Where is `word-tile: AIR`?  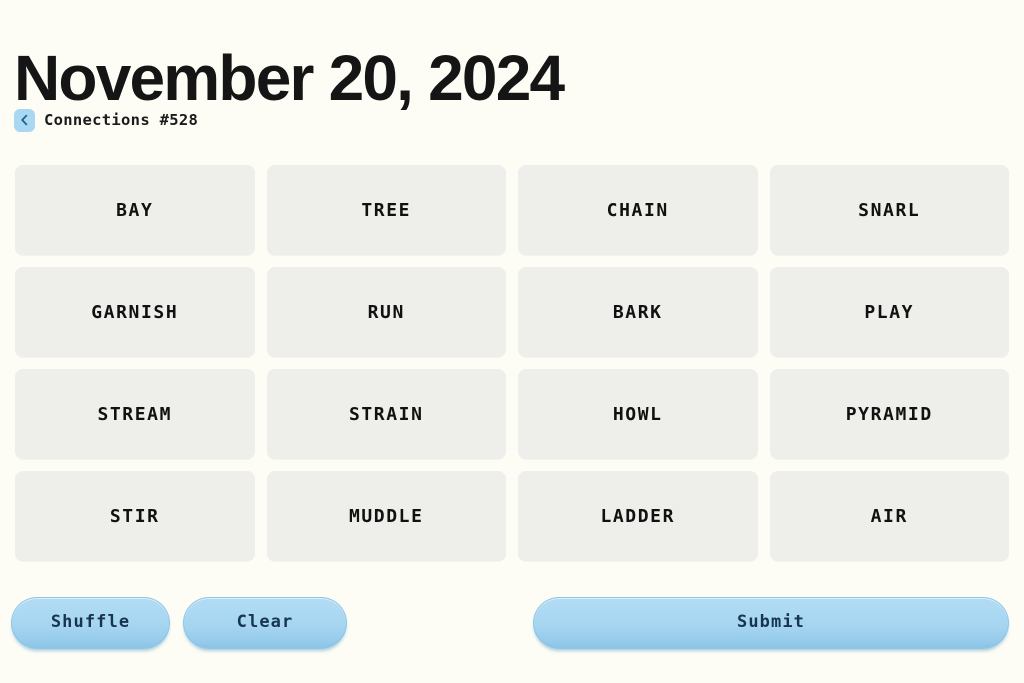 word-tile: AIR is located at coordinates (889, 516).